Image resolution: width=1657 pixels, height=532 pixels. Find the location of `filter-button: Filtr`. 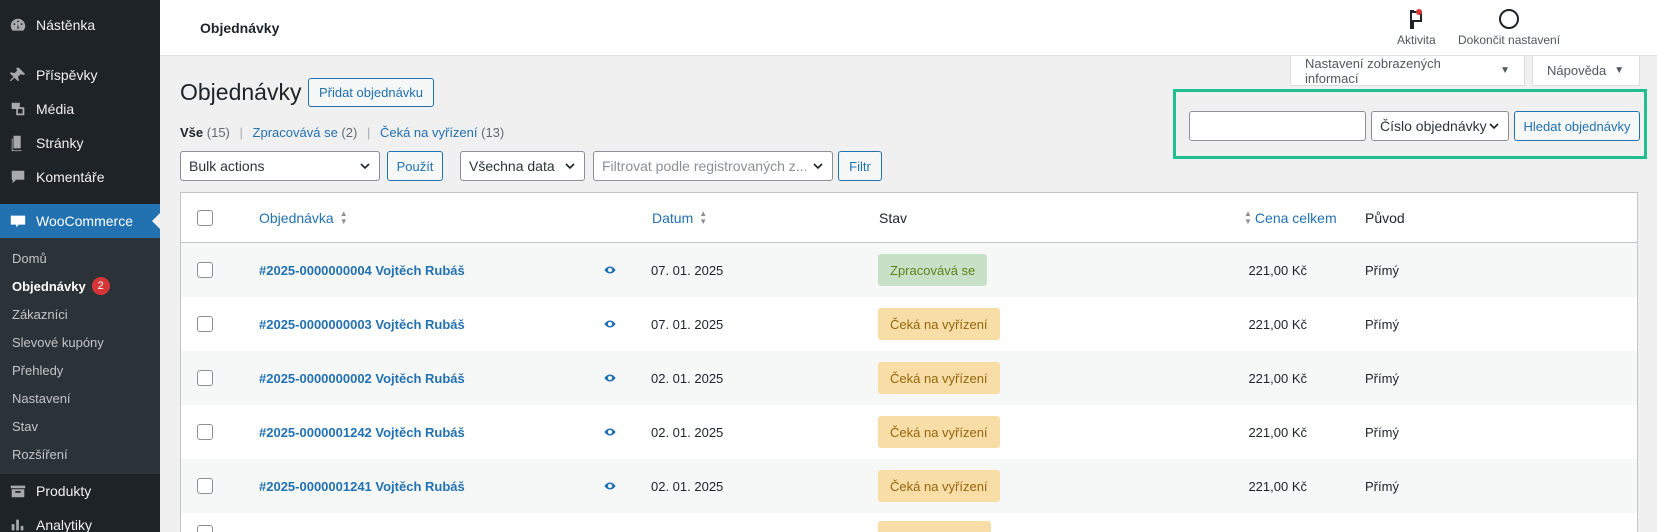

filter-button: Filtr is located at coordinates (860, 166).